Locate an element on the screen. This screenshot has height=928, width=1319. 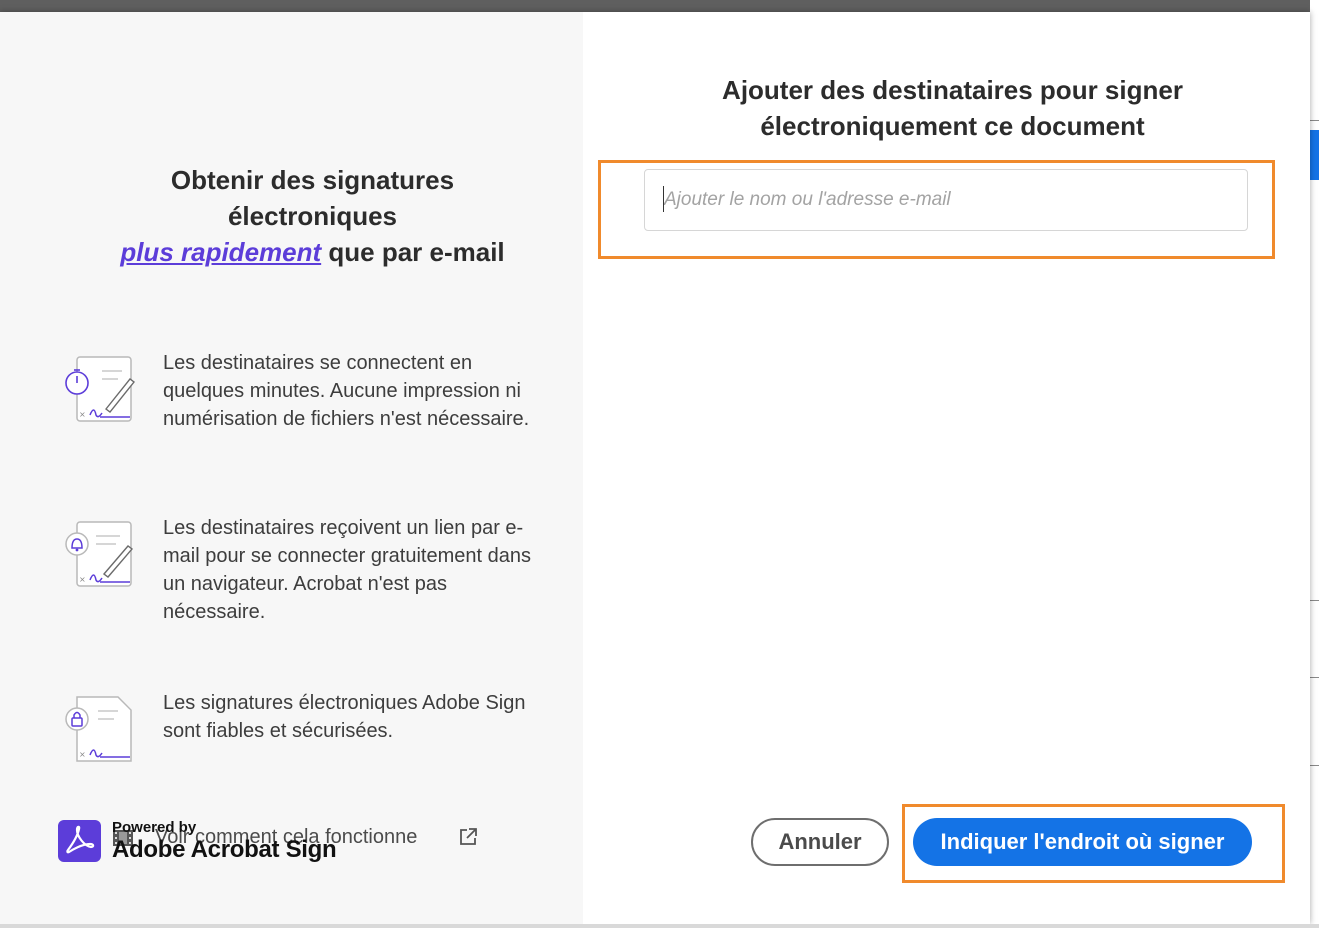
heading-emphasis: plus rapidement is located at coordinates (221, 252).